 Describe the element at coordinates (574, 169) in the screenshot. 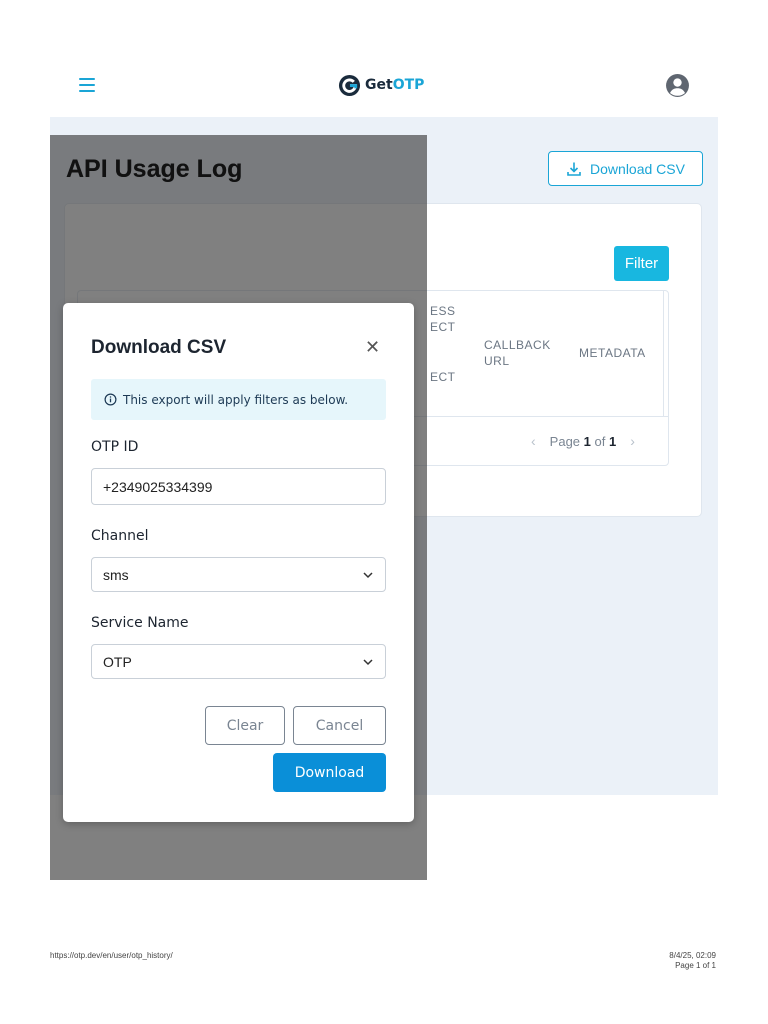

I see `download-icon` at that location.